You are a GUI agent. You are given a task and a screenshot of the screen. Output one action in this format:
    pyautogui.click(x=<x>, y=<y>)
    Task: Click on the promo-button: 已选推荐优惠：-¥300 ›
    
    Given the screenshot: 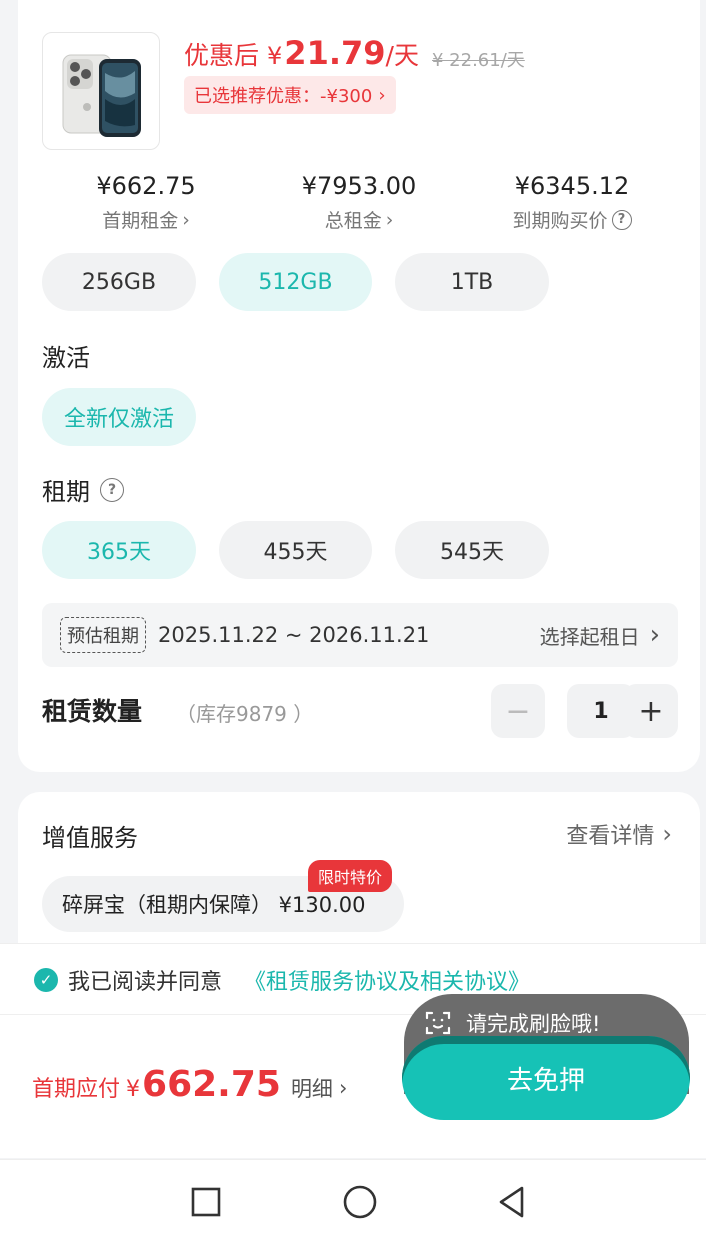 What is the action you would take?
    pyautogui.click(x=290, y=95)
    